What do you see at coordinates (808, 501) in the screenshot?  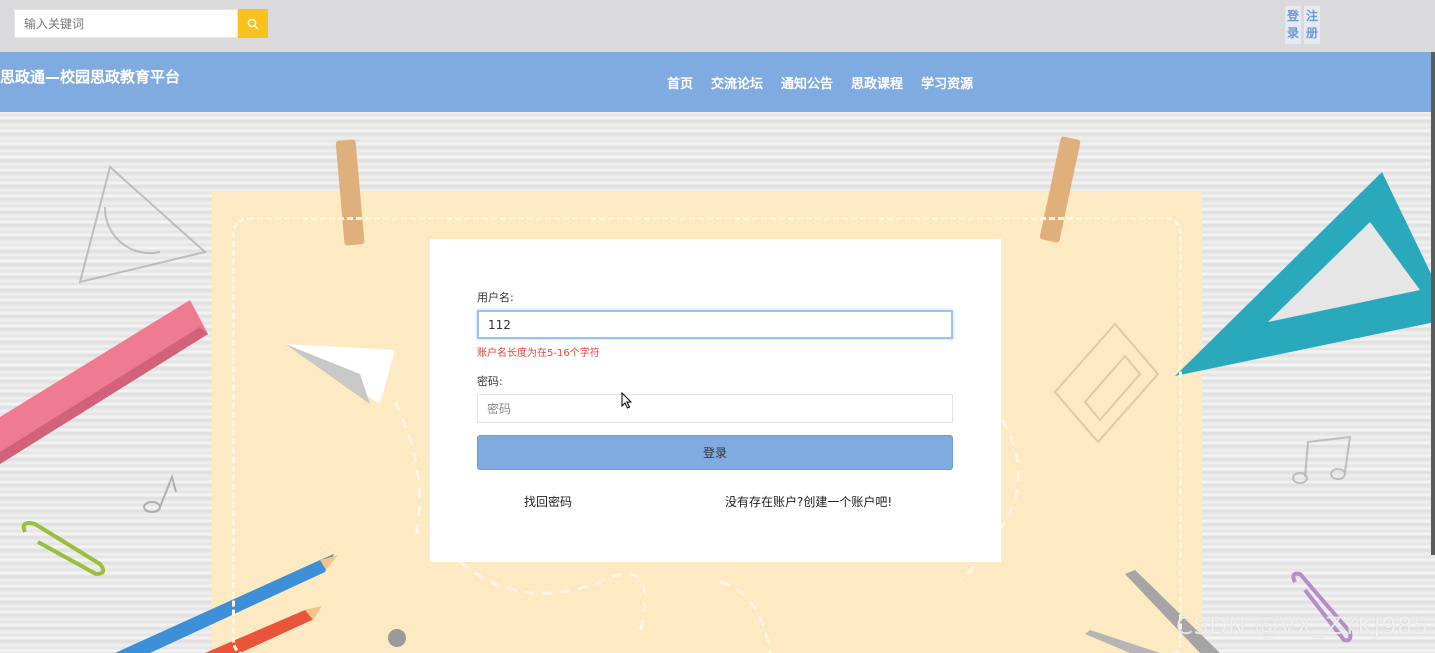 I see `create-account-link: 没有存在账户?创建一个账户吧!` at bounding box center [808, 501].